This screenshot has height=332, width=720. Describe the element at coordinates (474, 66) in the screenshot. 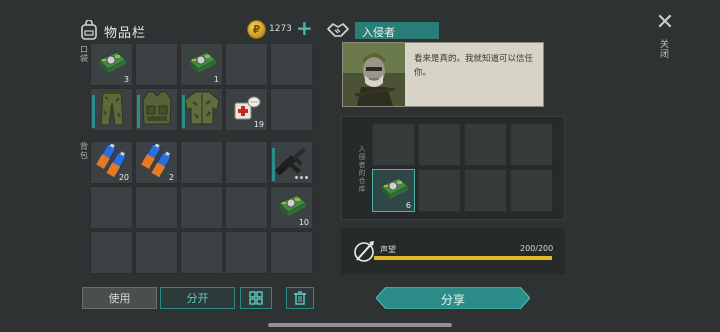

I see `npc-dialog-text: 看来是真的。我就知道可以信任你。` at that location.